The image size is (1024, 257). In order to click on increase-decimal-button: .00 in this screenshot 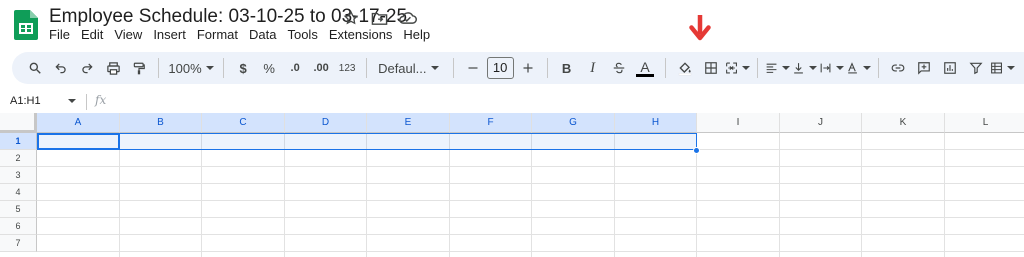, I will do `click(321, 68)`.